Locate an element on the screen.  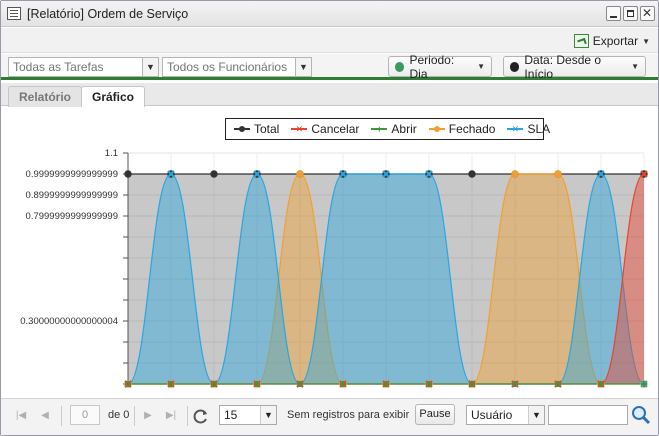
export-icon is located at coordinates (581, 41).